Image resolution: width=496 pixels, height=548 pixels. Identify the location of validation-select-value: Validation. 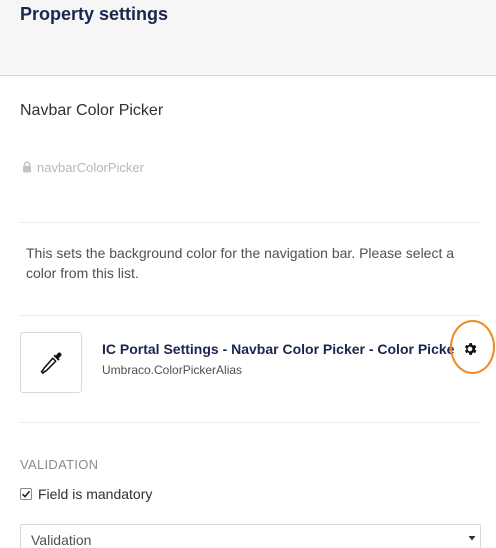
(61, 540).